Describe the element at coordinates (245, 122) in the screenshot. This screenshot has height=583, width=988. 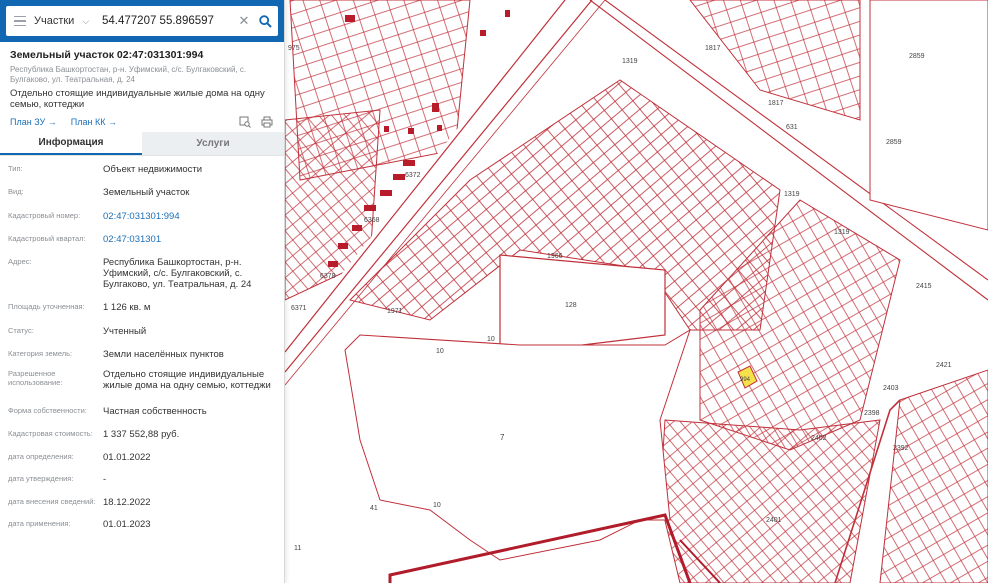
I see `find-on-map-icon` at that location.